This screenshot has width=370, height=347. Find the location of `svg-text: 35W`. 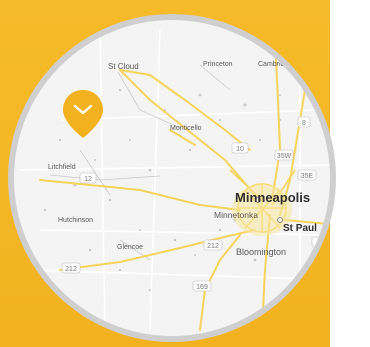

svg-text: 35W is located at coordinates (284, 156).